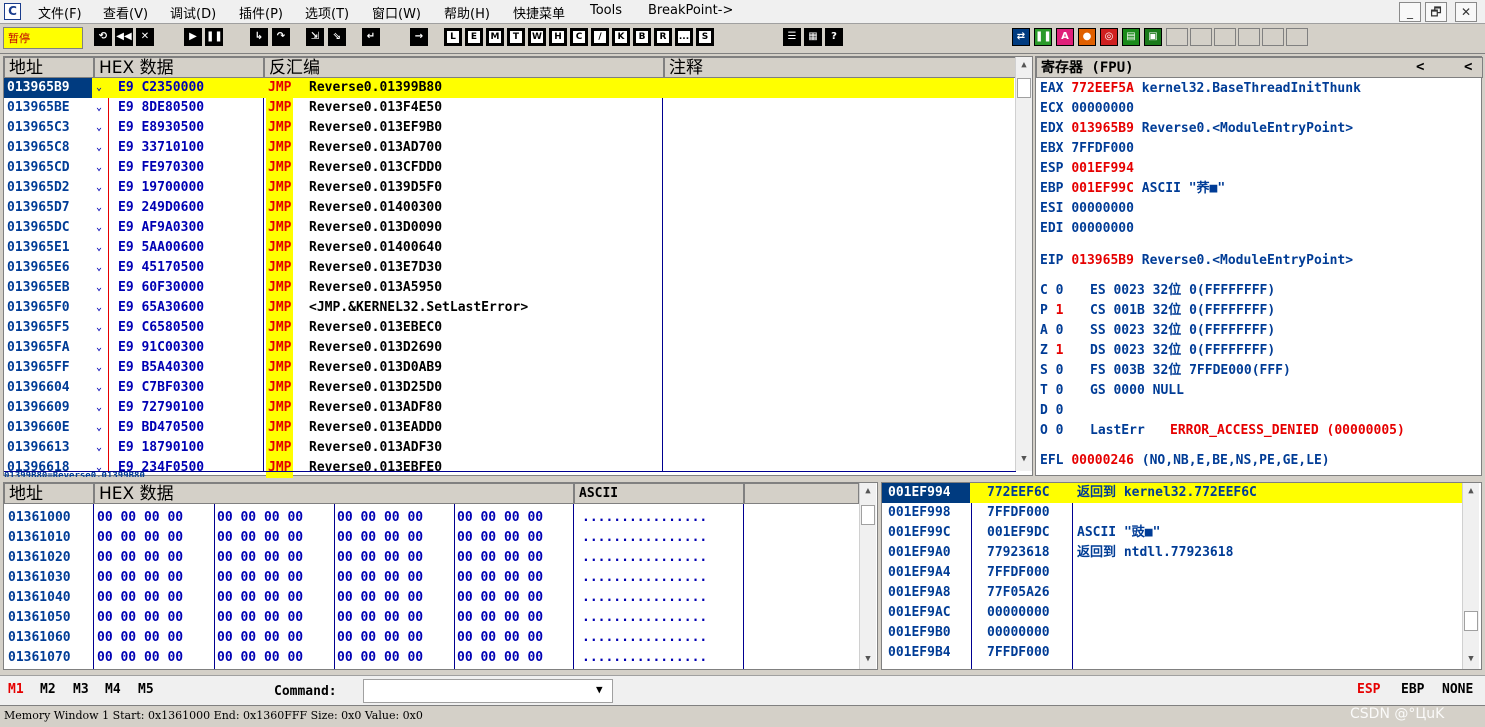 This screenshot has width=1485, height=727. What do you see at coordinates (509, 188) in the screenshot?
I see `disasm-row: 013965D2 ⌄ E9 19700000 JMP Reverse0.0139D5F0` at bounding box center [509, 188].